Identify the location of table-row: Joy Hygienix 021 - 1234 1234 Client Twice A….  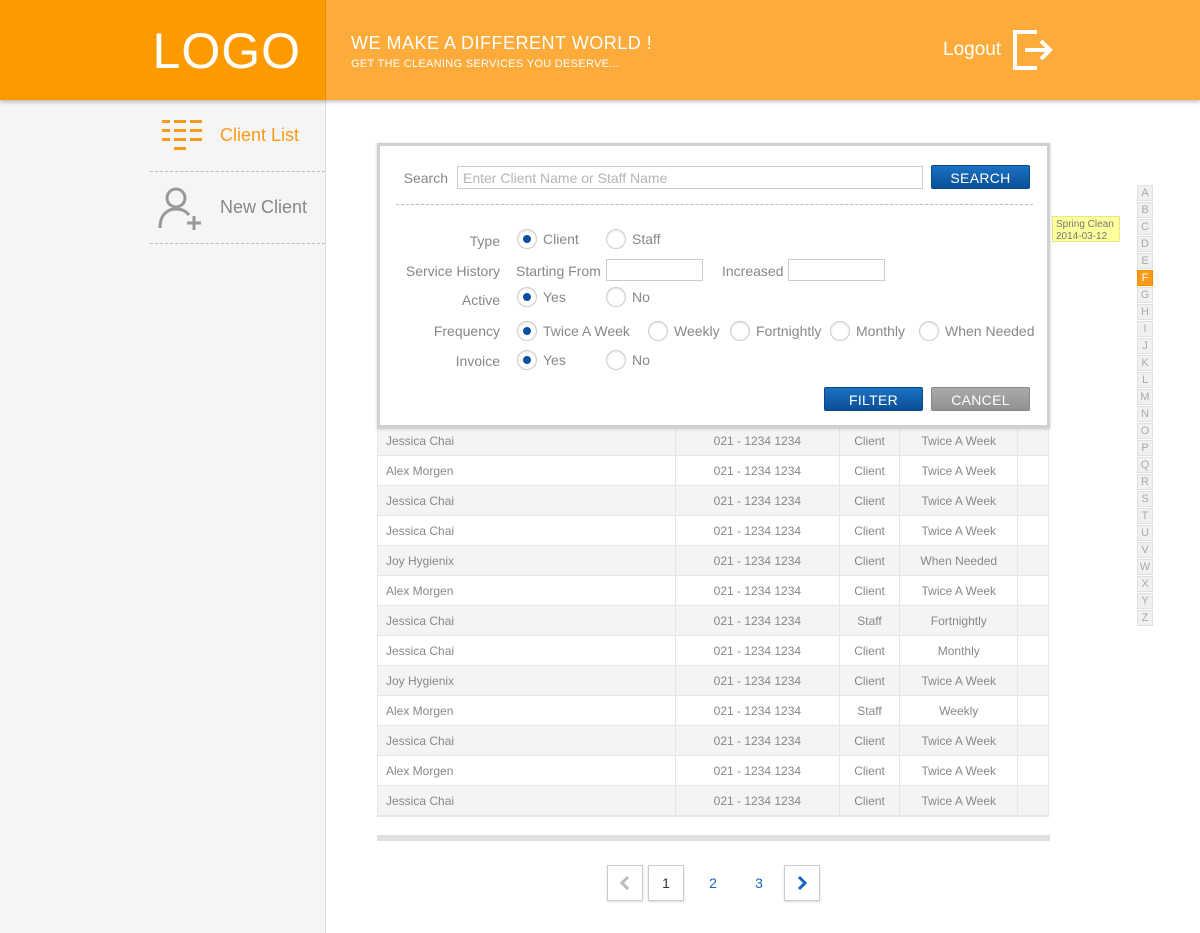
(713, 681).